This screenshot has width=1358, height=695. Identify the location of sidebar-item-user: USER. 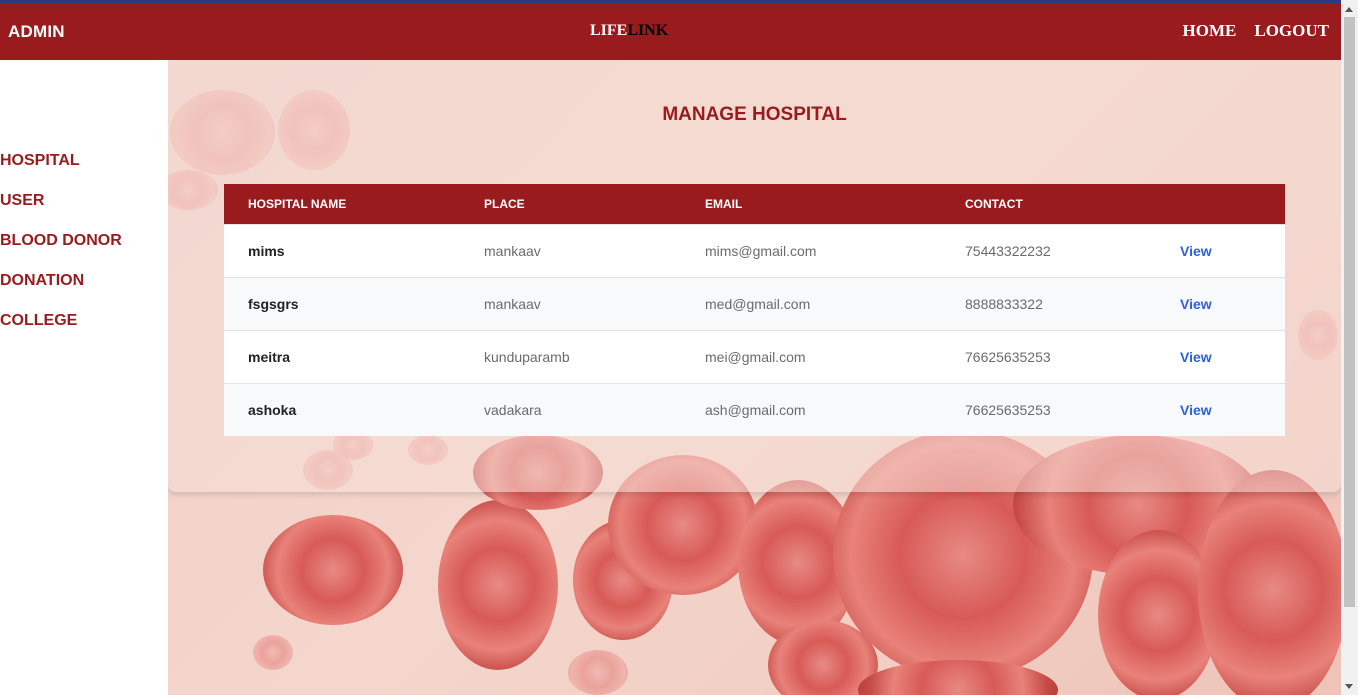
(22, 201).